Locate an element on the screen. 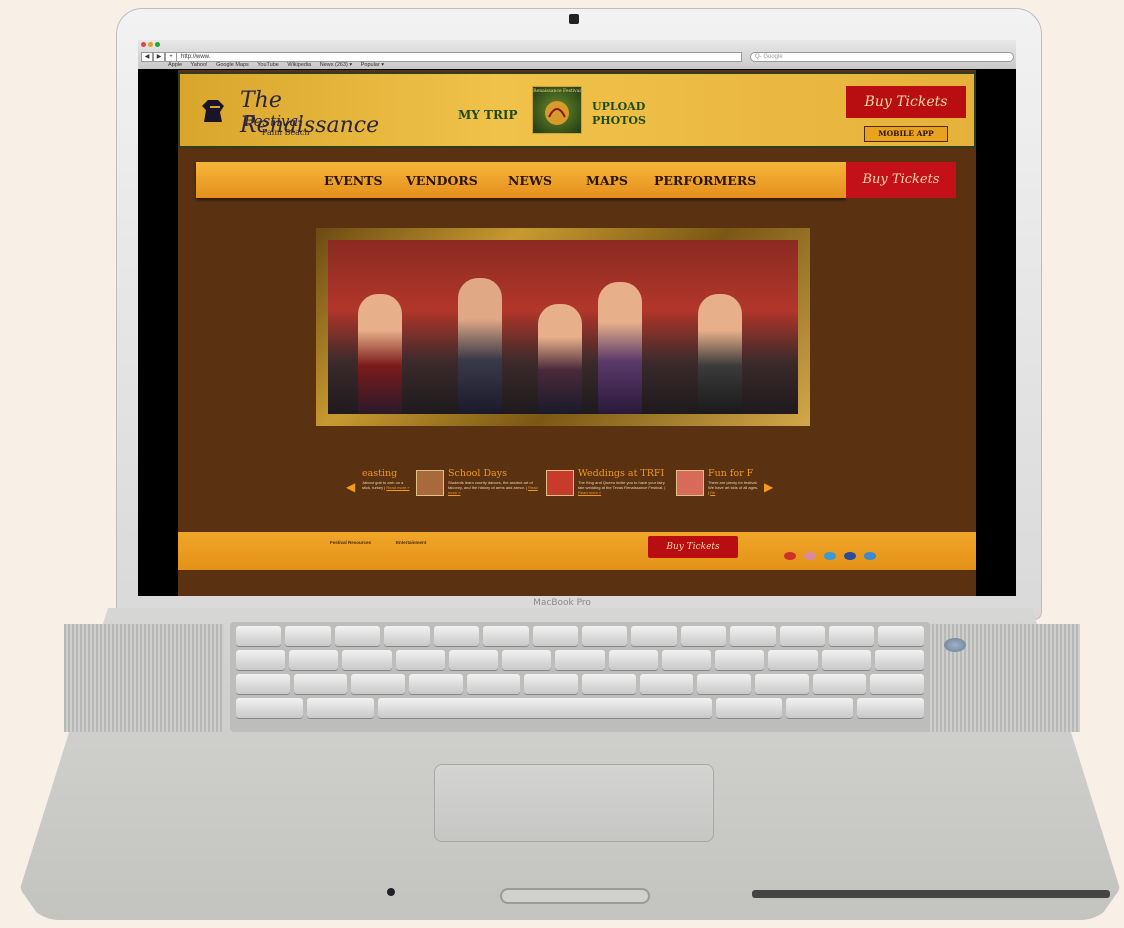 Image resolution: width=1124 pixels, height=928 pixels. pinterest-icon is located at coordinates (790, 556).